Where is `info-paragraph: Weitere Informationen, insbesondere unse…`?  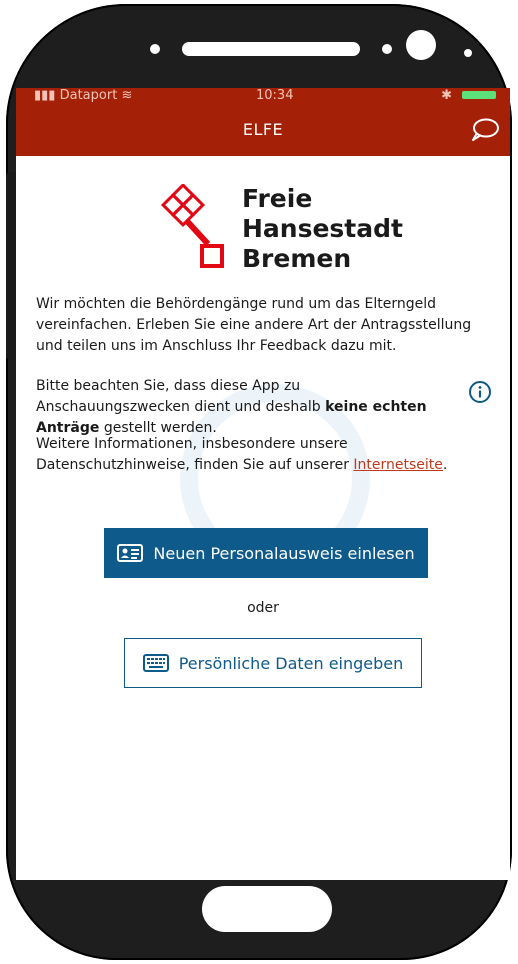
info-paragraph: Weitere Informationen, insbesondere unse… is located at coordinates (242, 454).